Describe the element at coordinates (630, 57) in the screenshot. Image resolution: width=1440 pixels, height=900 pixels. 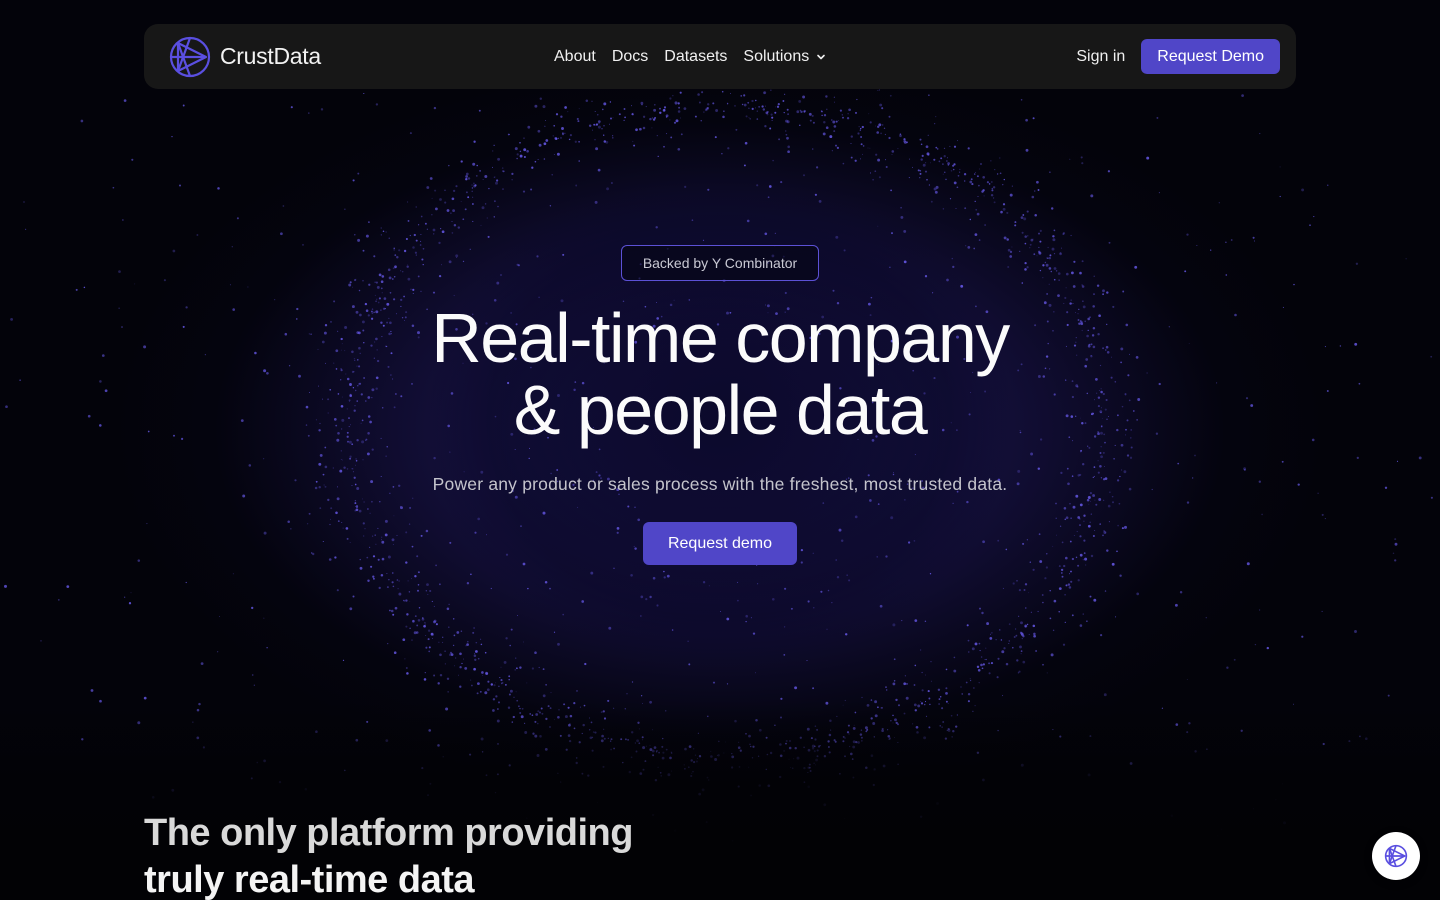
I see `nav-link-docs: Docs` at that location.